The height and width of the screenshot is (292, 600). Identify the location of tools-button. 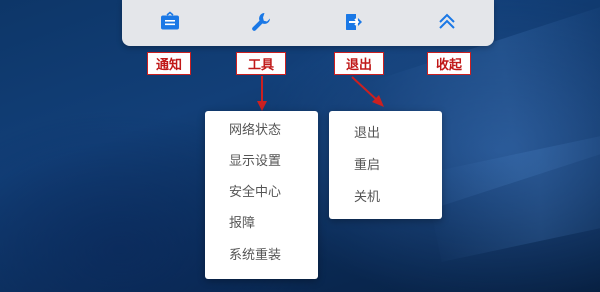
(261, 22).